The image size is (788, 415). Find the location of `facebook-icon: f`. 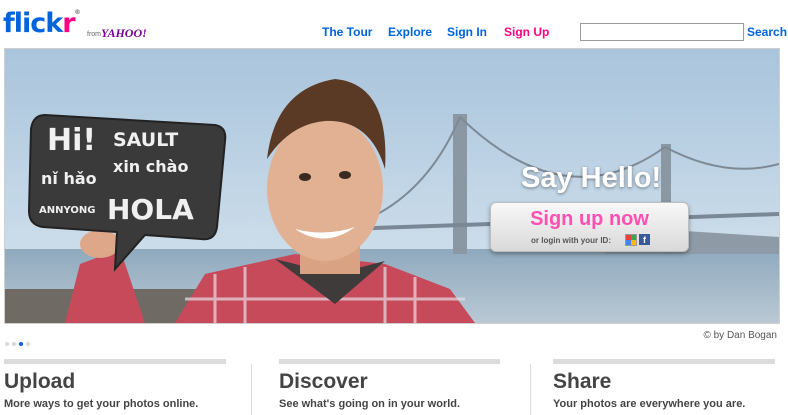

facebook-icon: f is located at coordinates (644, 239).